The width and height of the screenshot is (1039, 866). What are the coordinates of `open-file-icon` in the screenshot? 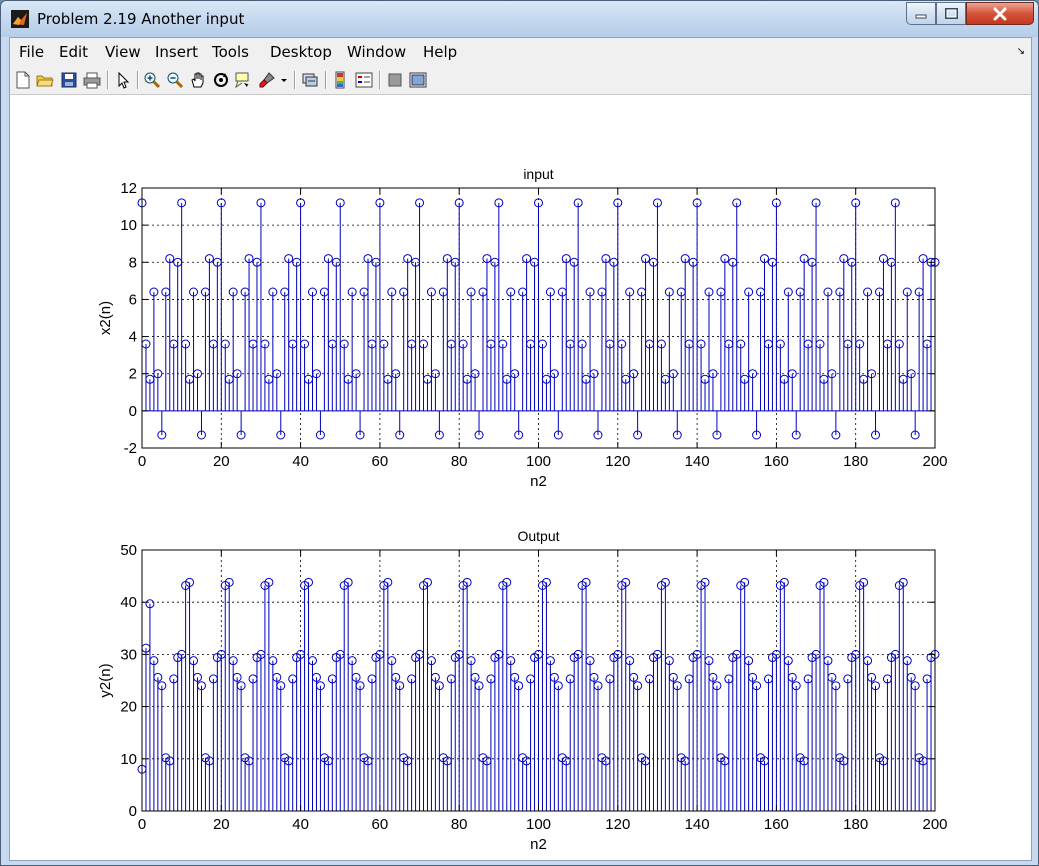 It's located at (45, 80).